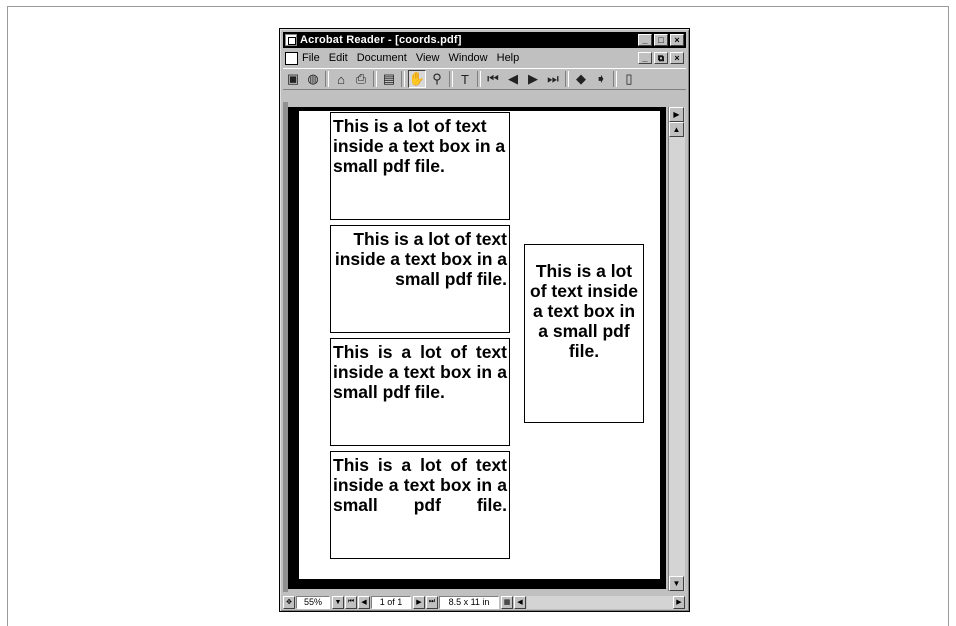 The height and width of the screenshot is (626, 956). I want to click on move-icon: ✥, so click(289, 602).